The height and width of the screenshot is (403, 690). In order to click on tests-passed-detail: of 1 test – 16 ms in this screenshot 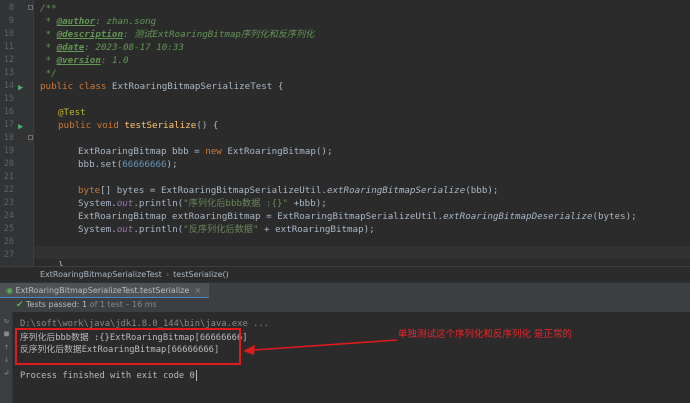, I will do `click(123, 304)`.